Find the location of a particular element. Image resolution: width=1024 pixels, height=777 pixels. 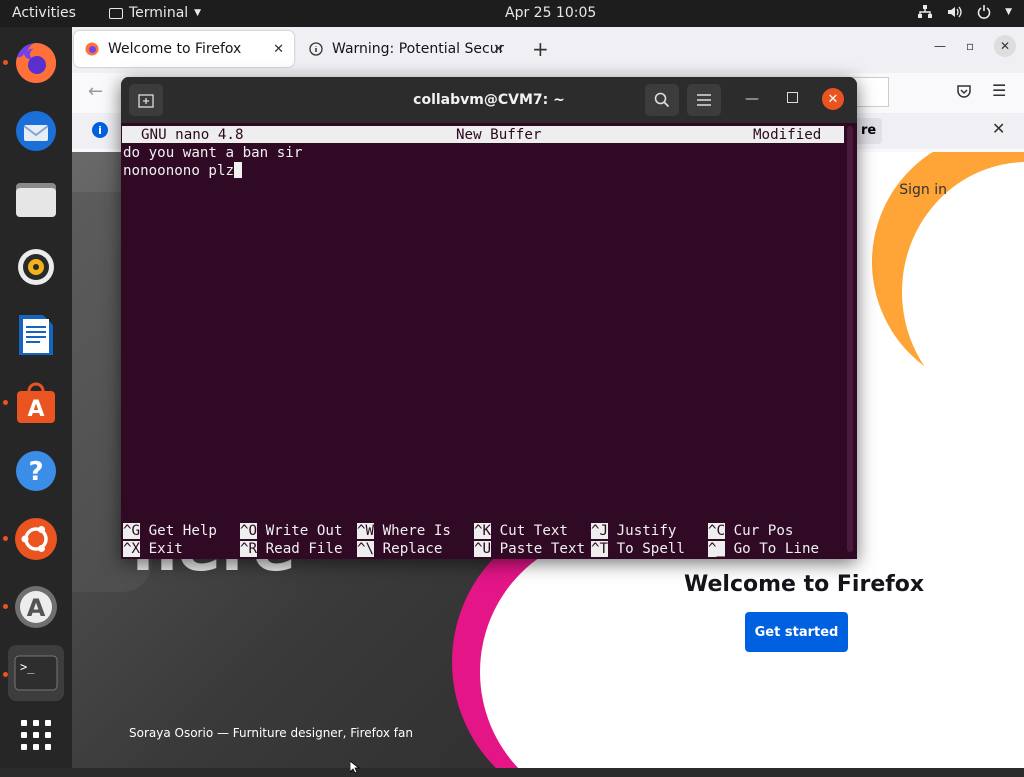

nano-title-bar: GNU nano 4.8 New Buffer Modified is located at coordinates (483, 134).